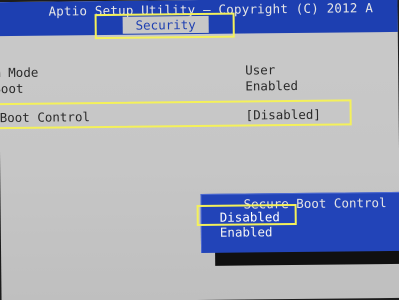 This screenshot has width=399, height=300. I want to click on setting-value-mode: User, so click(260, 70).